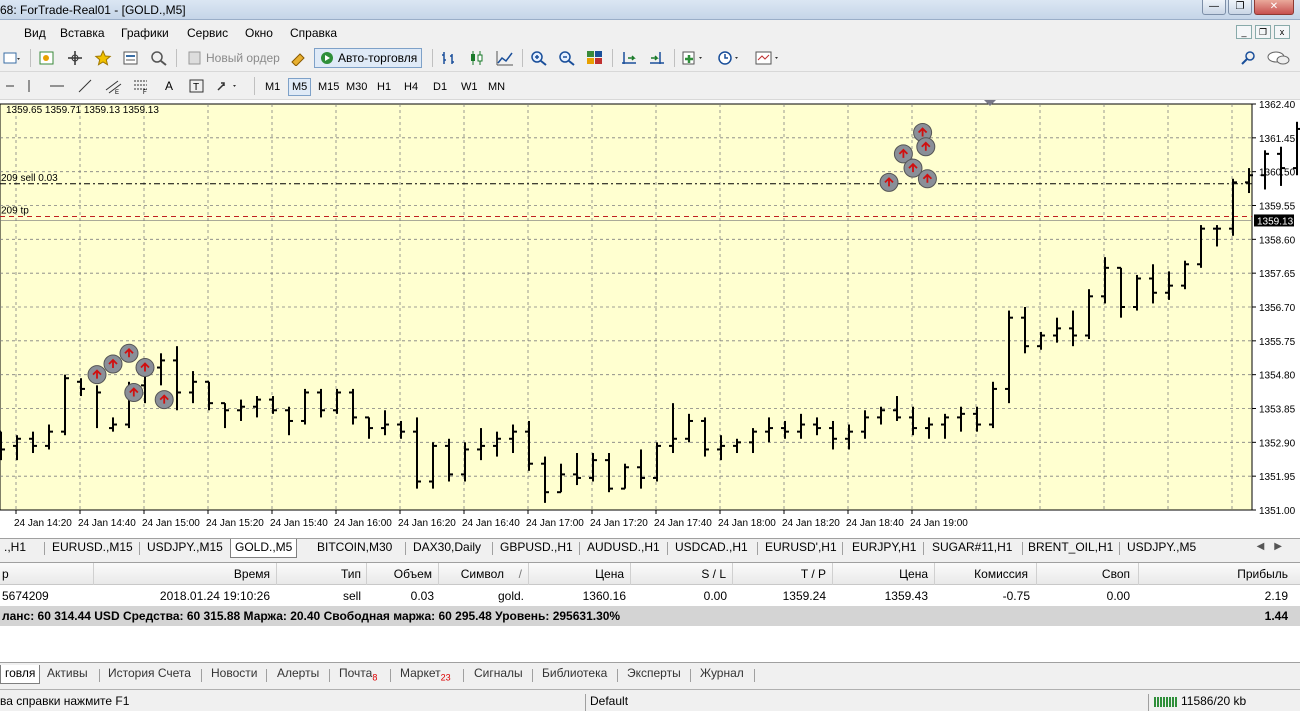  I want to click on chart-tab-dax30-daily: DAX30,Daily, so click(447, 548).